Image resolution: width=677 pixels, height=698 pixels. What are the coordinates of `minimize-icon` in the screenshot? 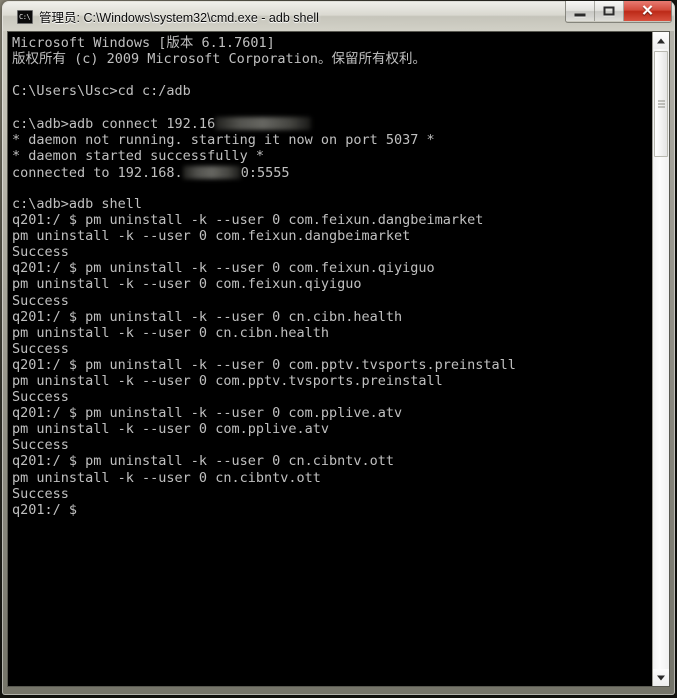 It's located at (580, 15).